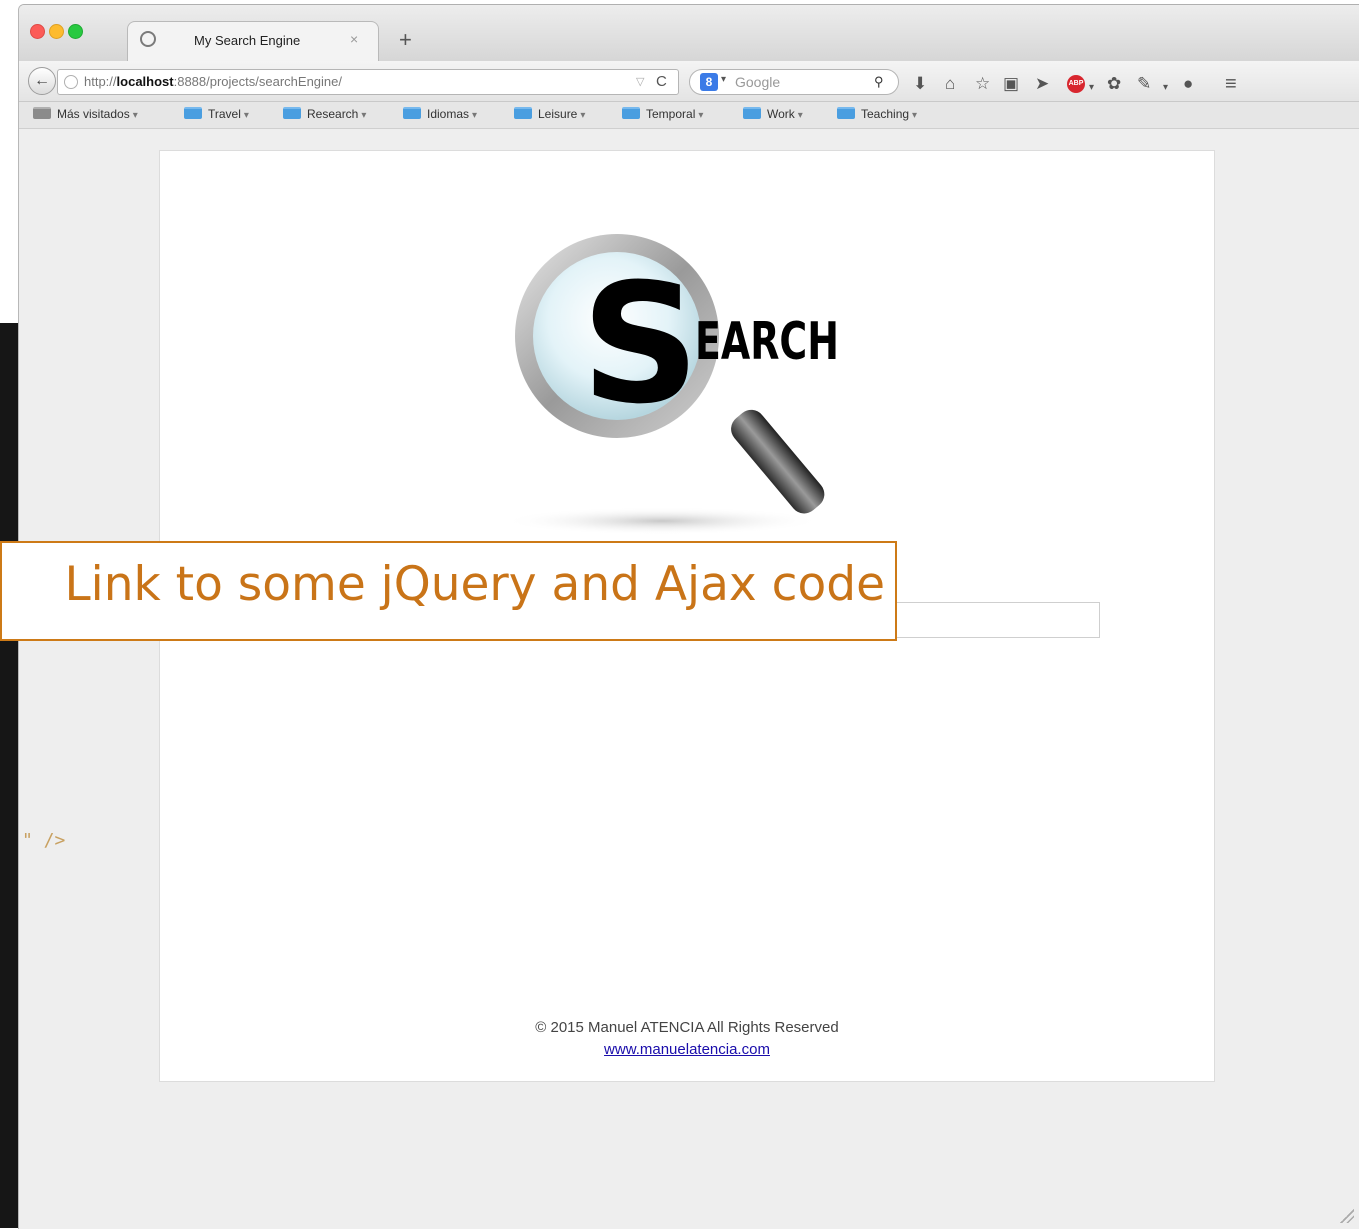 This screenshot has height=1229, width=1359. Describe the element at coordinates (145, 81) in the screenshot. I see `url-host: localhost` at that location.